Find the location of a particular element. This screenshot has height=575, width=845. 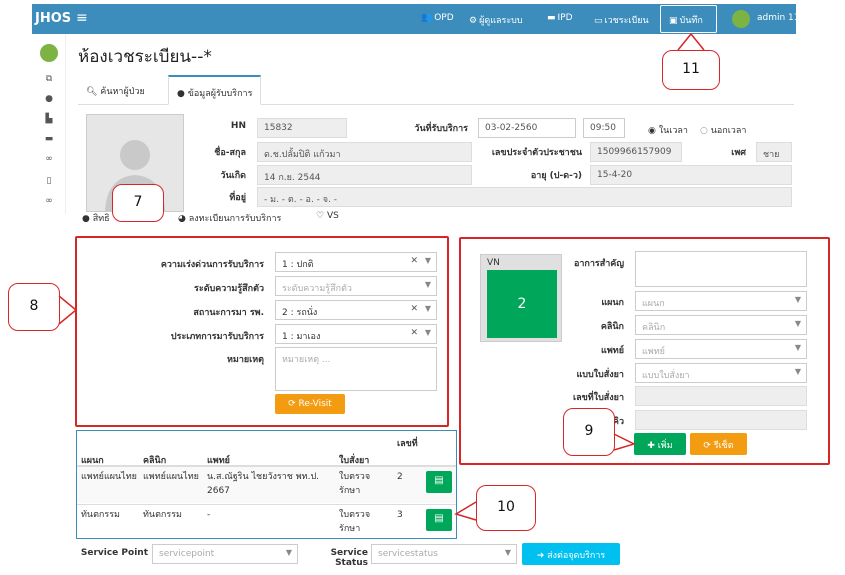

rx-number-field is located at coordinates (721, 396).